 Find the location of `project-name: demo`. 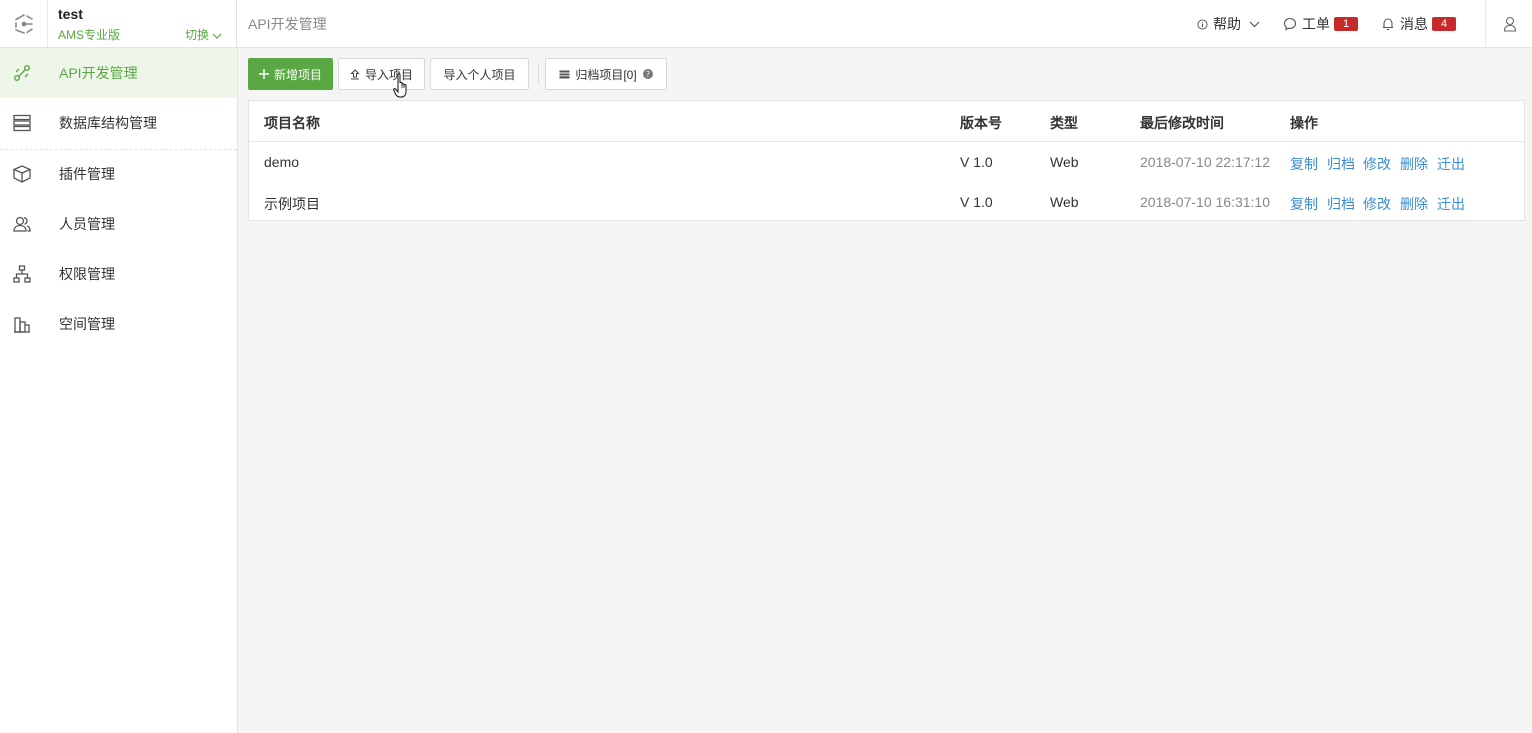

project-name: demo is located at coordinates (281, 162).